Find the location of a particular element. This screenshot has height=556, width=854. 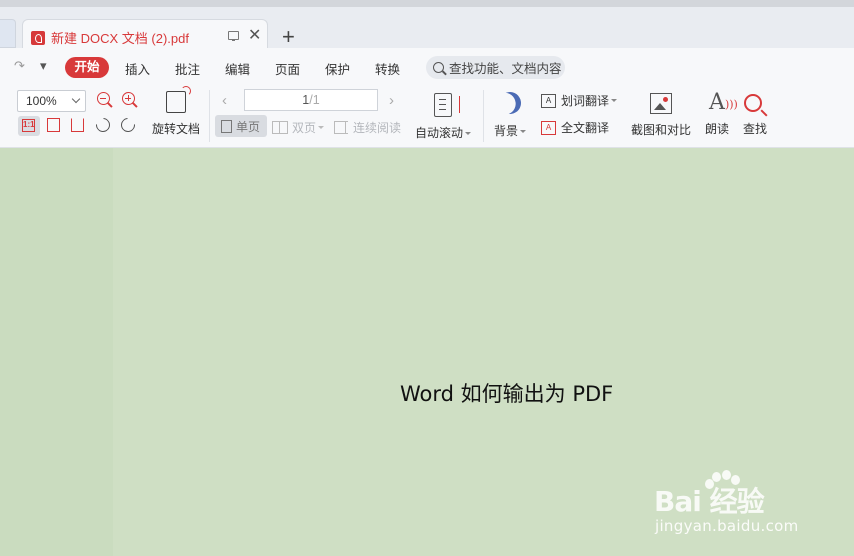

full-translate-icon: A is located at coordinates (548, 127).